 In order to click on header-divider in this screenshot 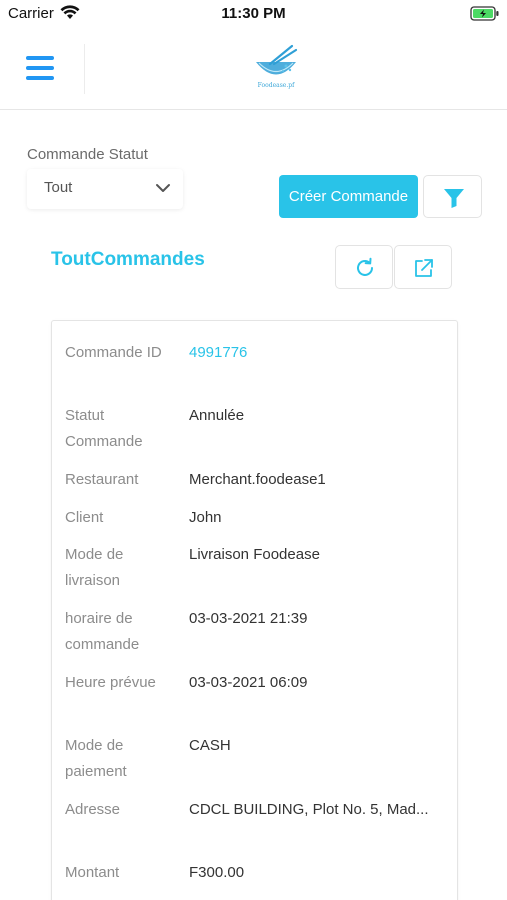, I will do `click(84, 69)`.